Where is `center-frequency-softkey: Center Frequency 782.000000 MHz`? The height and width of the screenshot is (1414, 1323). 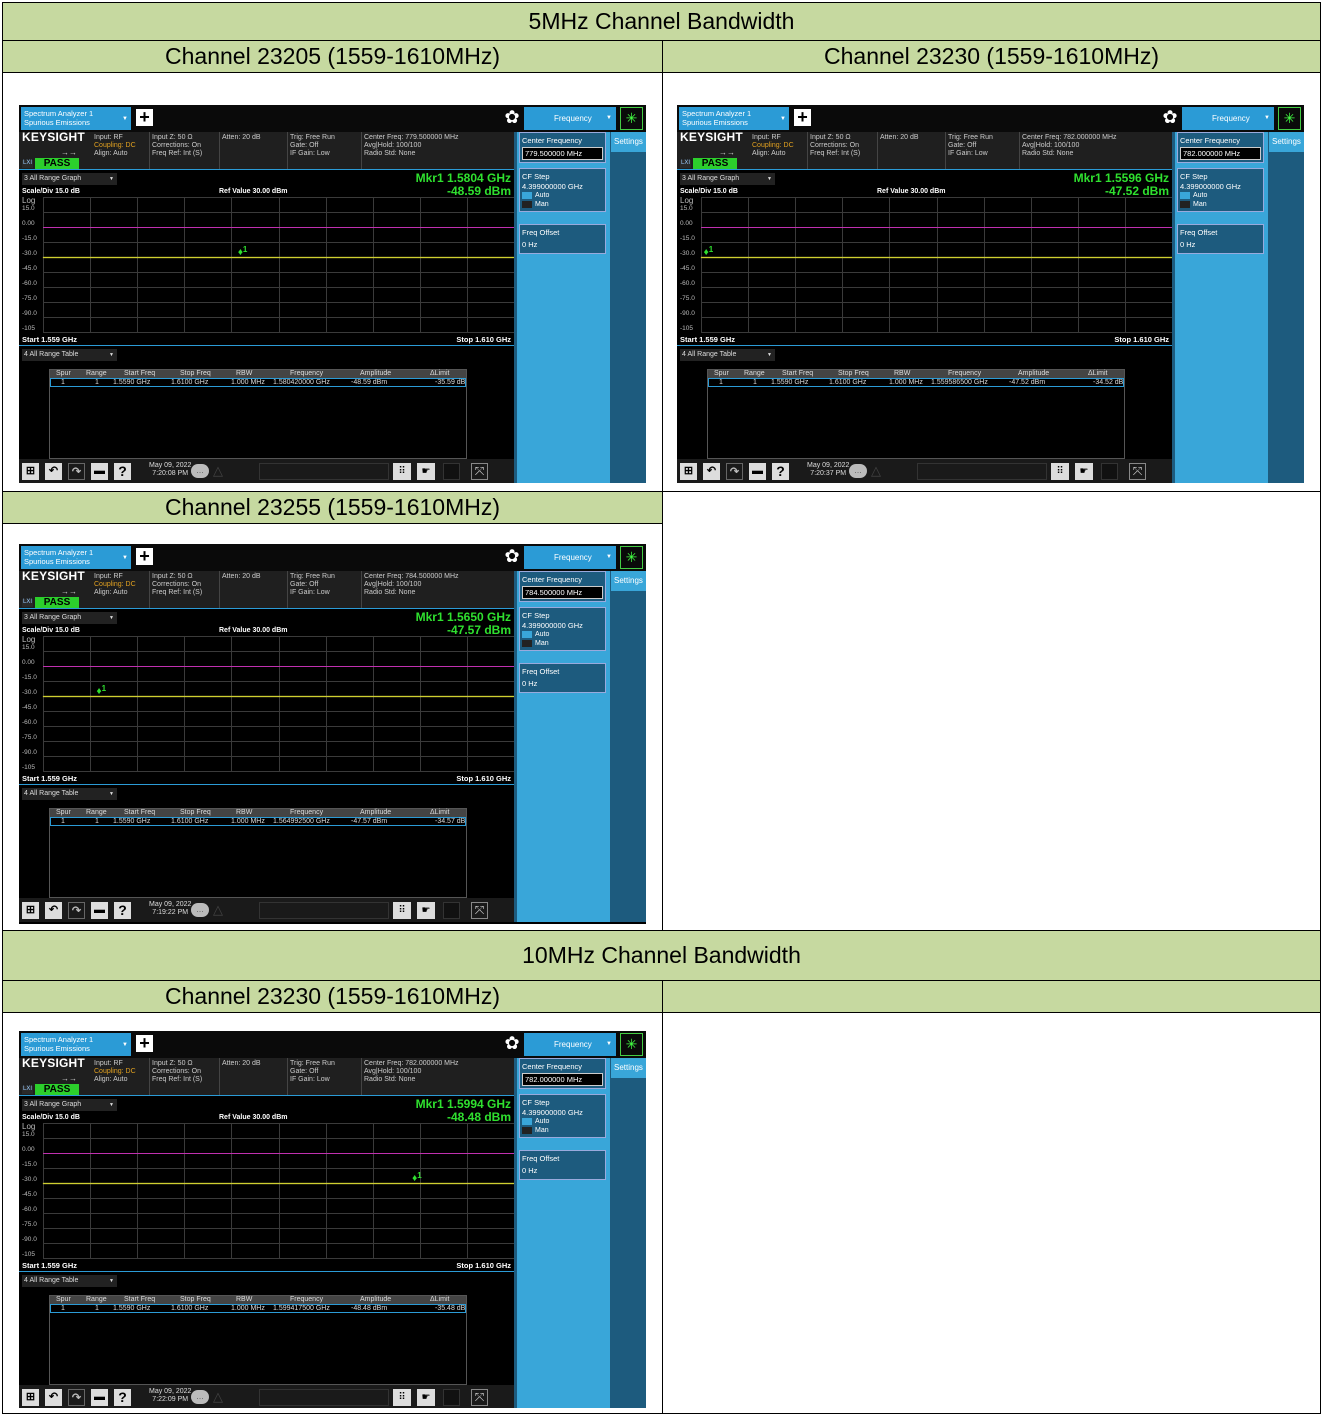 center-frequency-softkey: Center Frequency 782.000000 MHz is located at coordinates (1220, 147).